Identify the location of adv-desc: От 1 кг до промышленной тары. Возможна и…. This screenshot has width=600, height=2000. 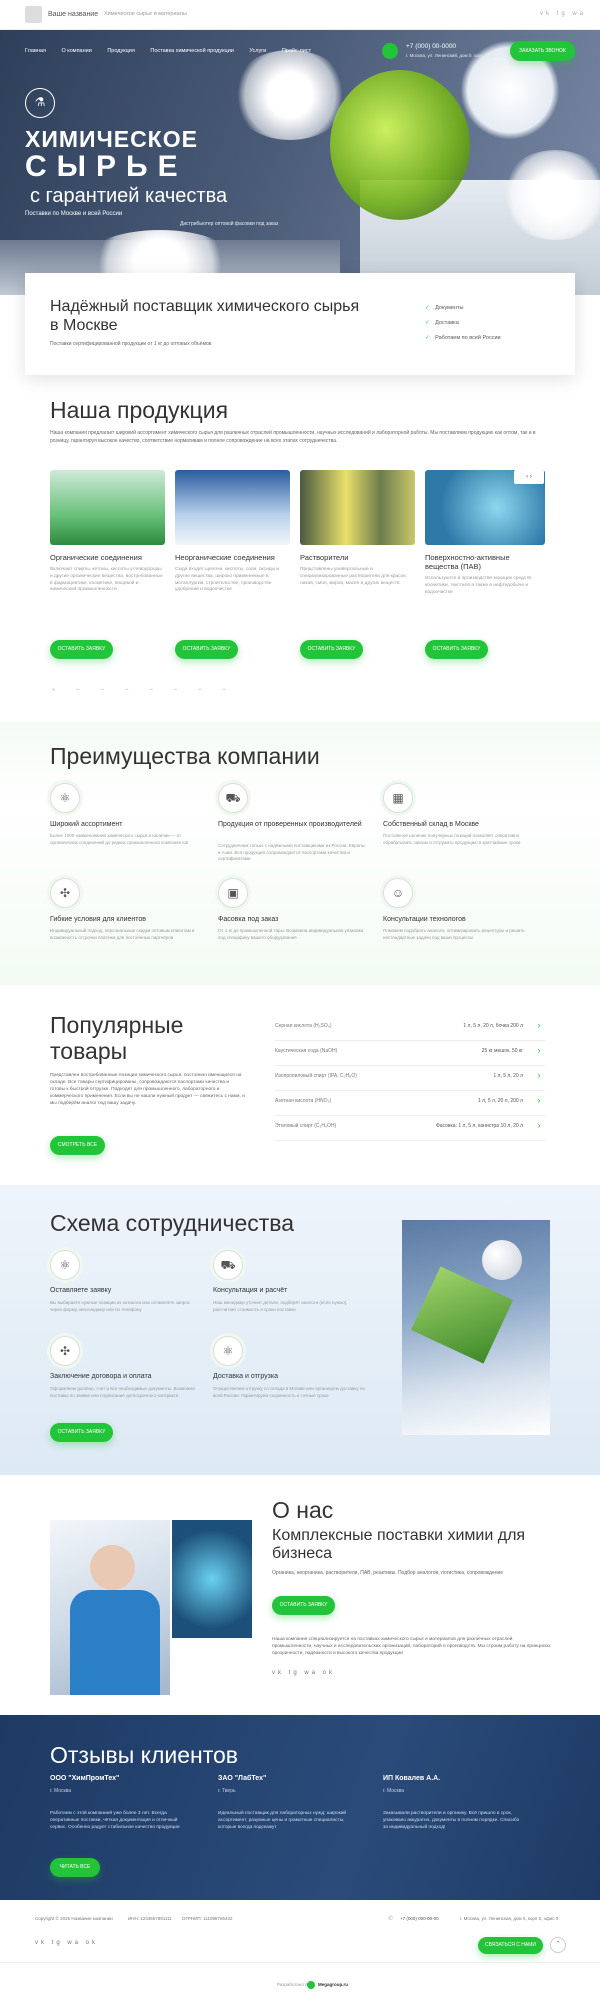
(291, 934).